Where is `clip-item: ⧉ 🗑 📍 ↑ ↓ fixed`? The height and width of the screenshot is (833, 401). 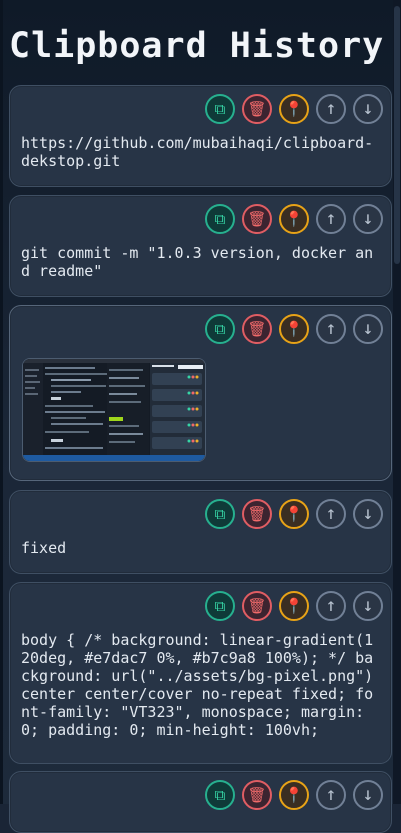 clip-item: ⧉ 🗑 📍 ↑ ↓ fixed is located at coordinates (200, 532).